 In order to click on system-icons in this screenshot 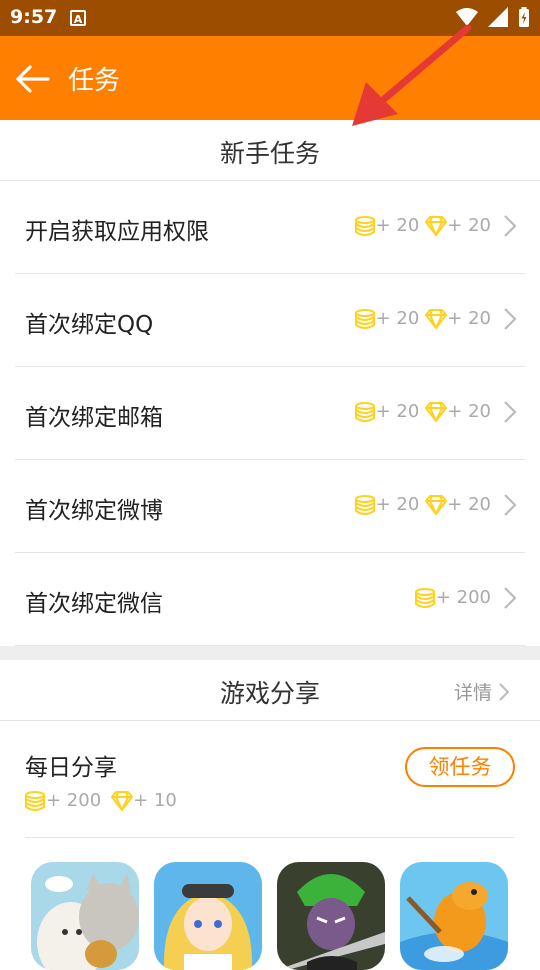, I will do `click(493, 17)`.